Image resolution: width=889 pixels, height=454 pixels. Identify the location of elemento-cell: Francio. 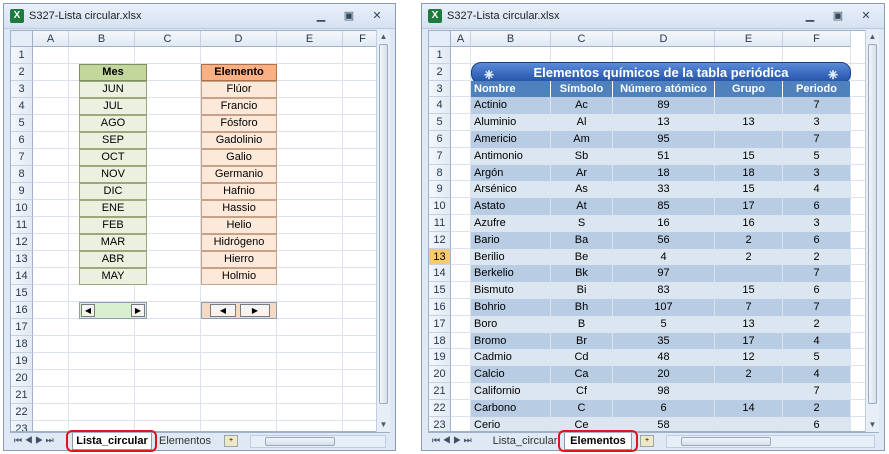
(239, 106).